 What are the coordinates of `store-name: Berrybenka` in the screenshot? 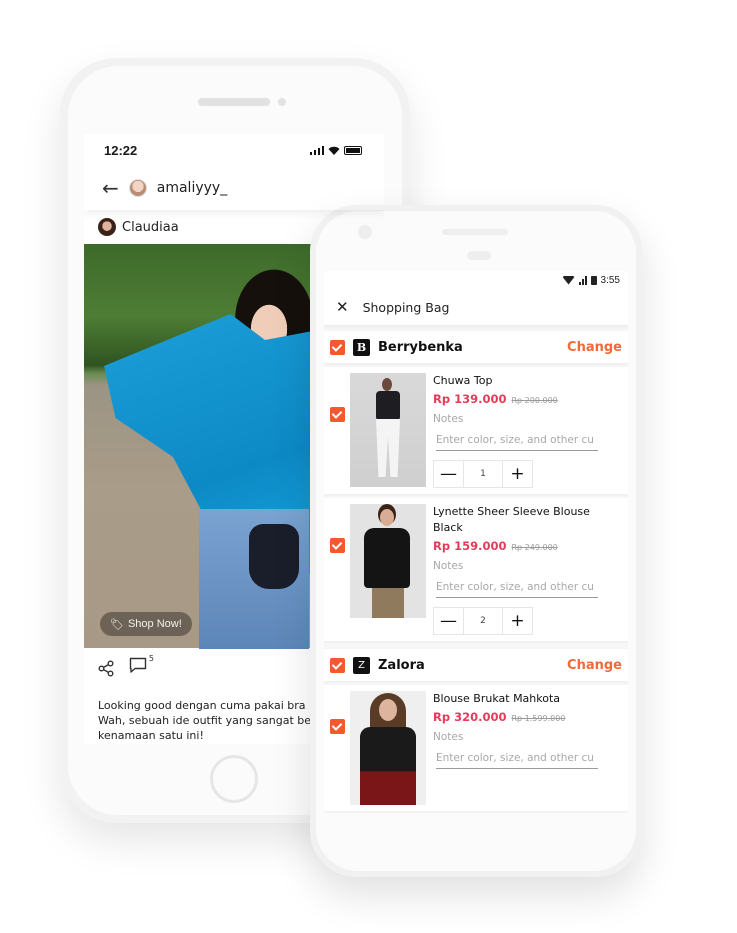 It's located at (420, 347).